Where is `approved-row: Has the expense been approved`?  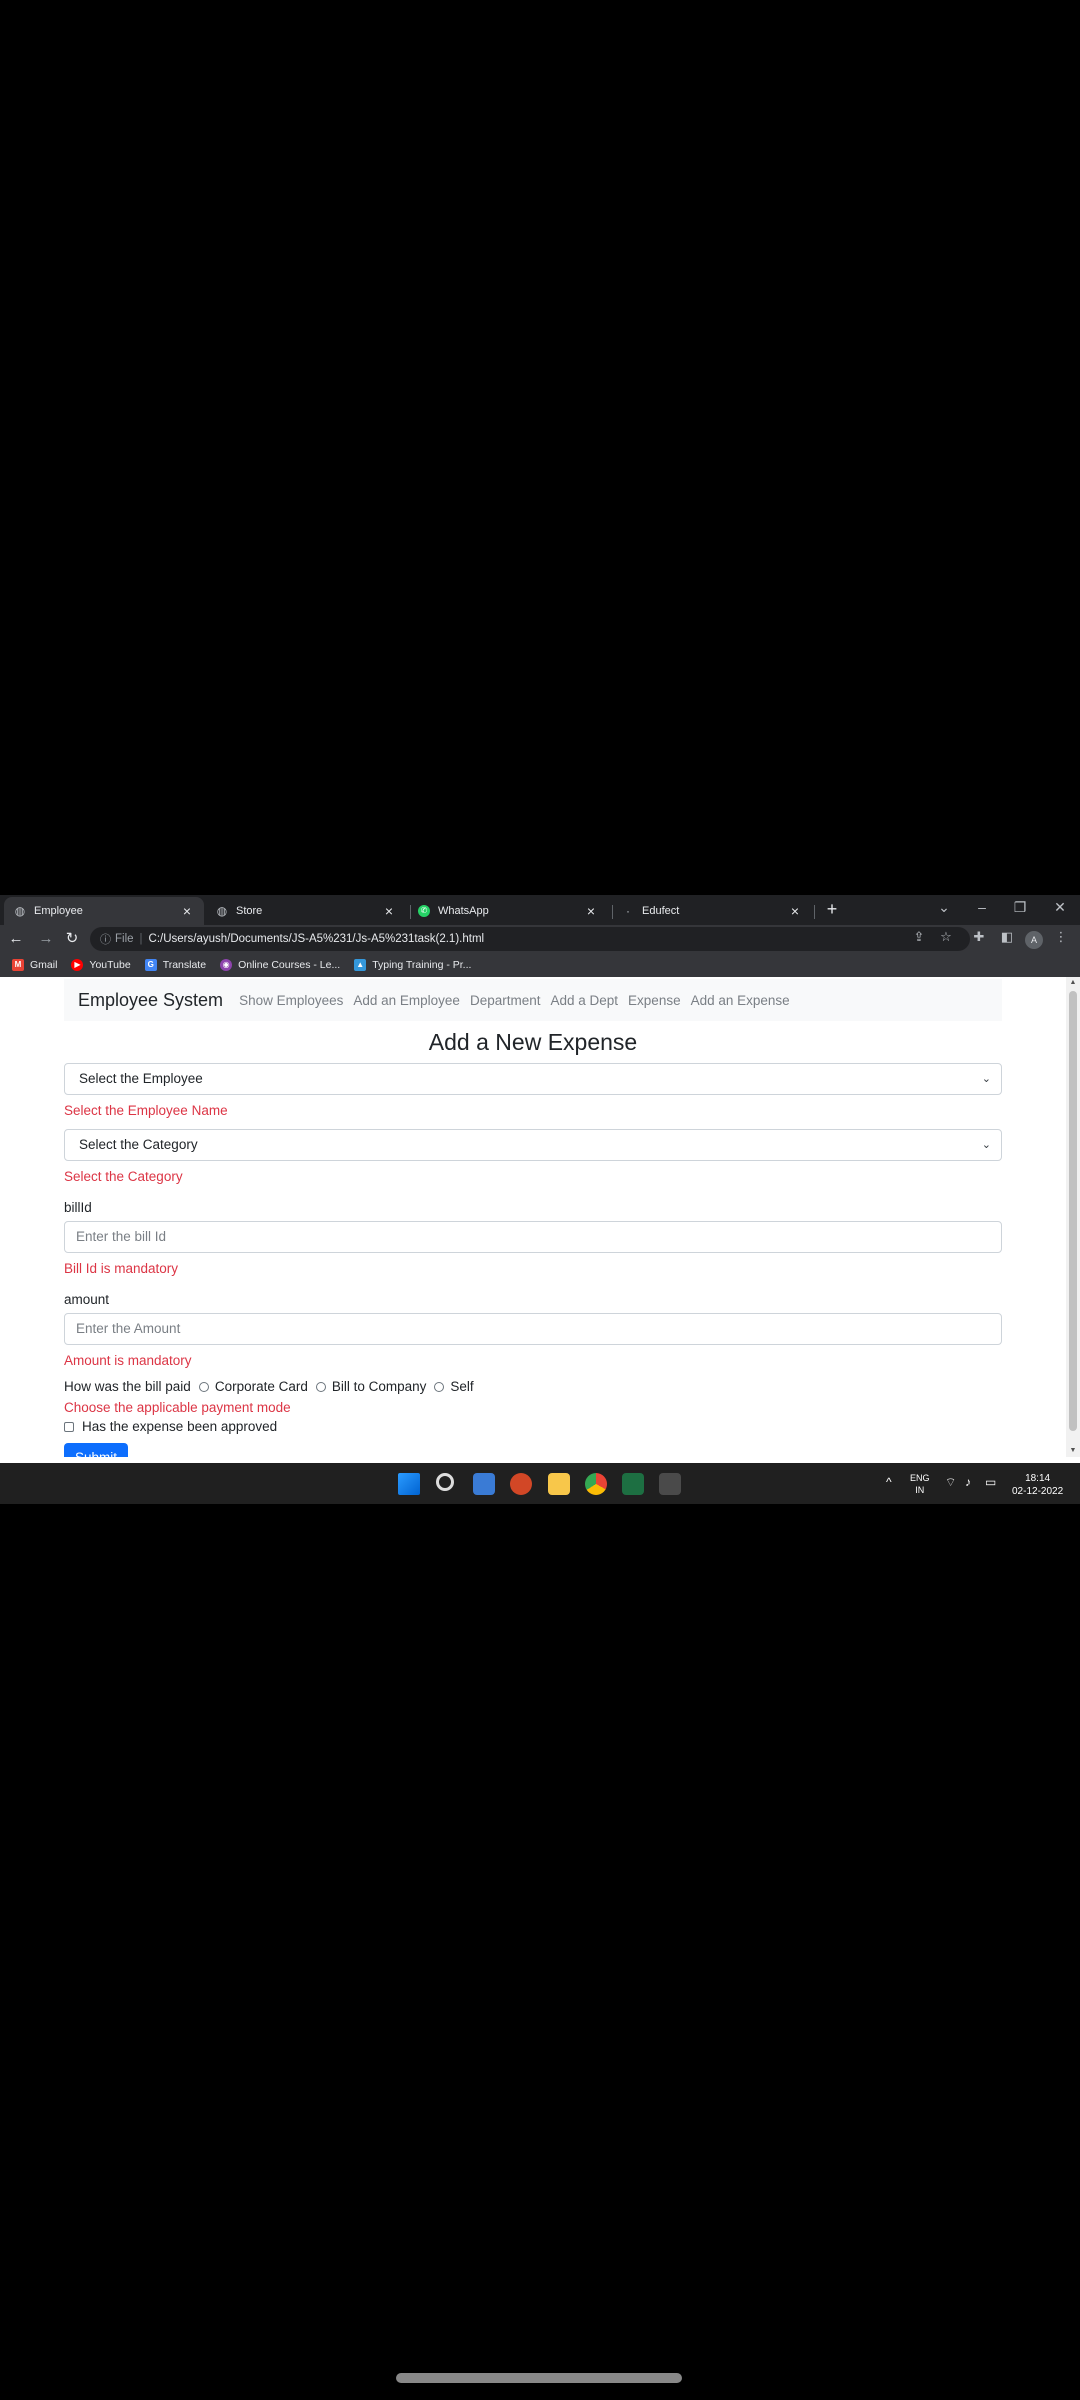
approved-row: Has the expense been approved is located at coordinates (170, 1426).